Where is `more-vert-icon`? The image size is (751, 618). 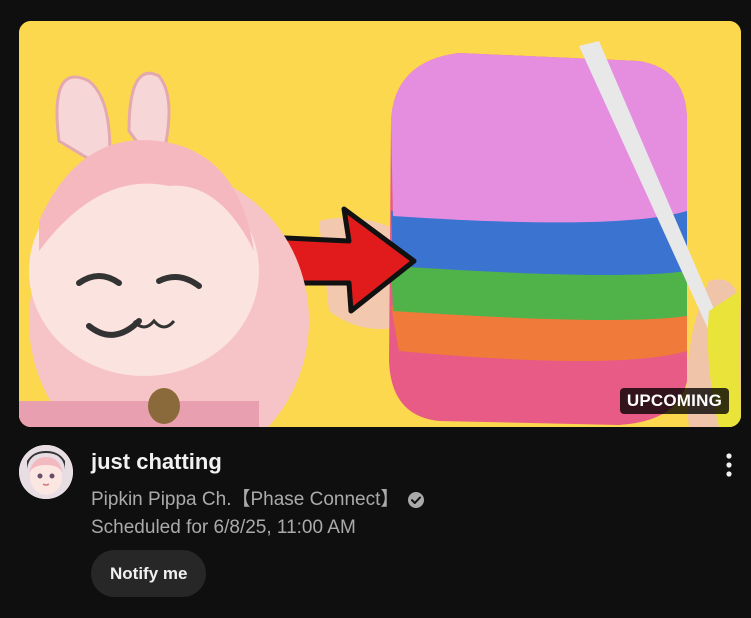 more-vert-icon is located at coordinates (729, 465).